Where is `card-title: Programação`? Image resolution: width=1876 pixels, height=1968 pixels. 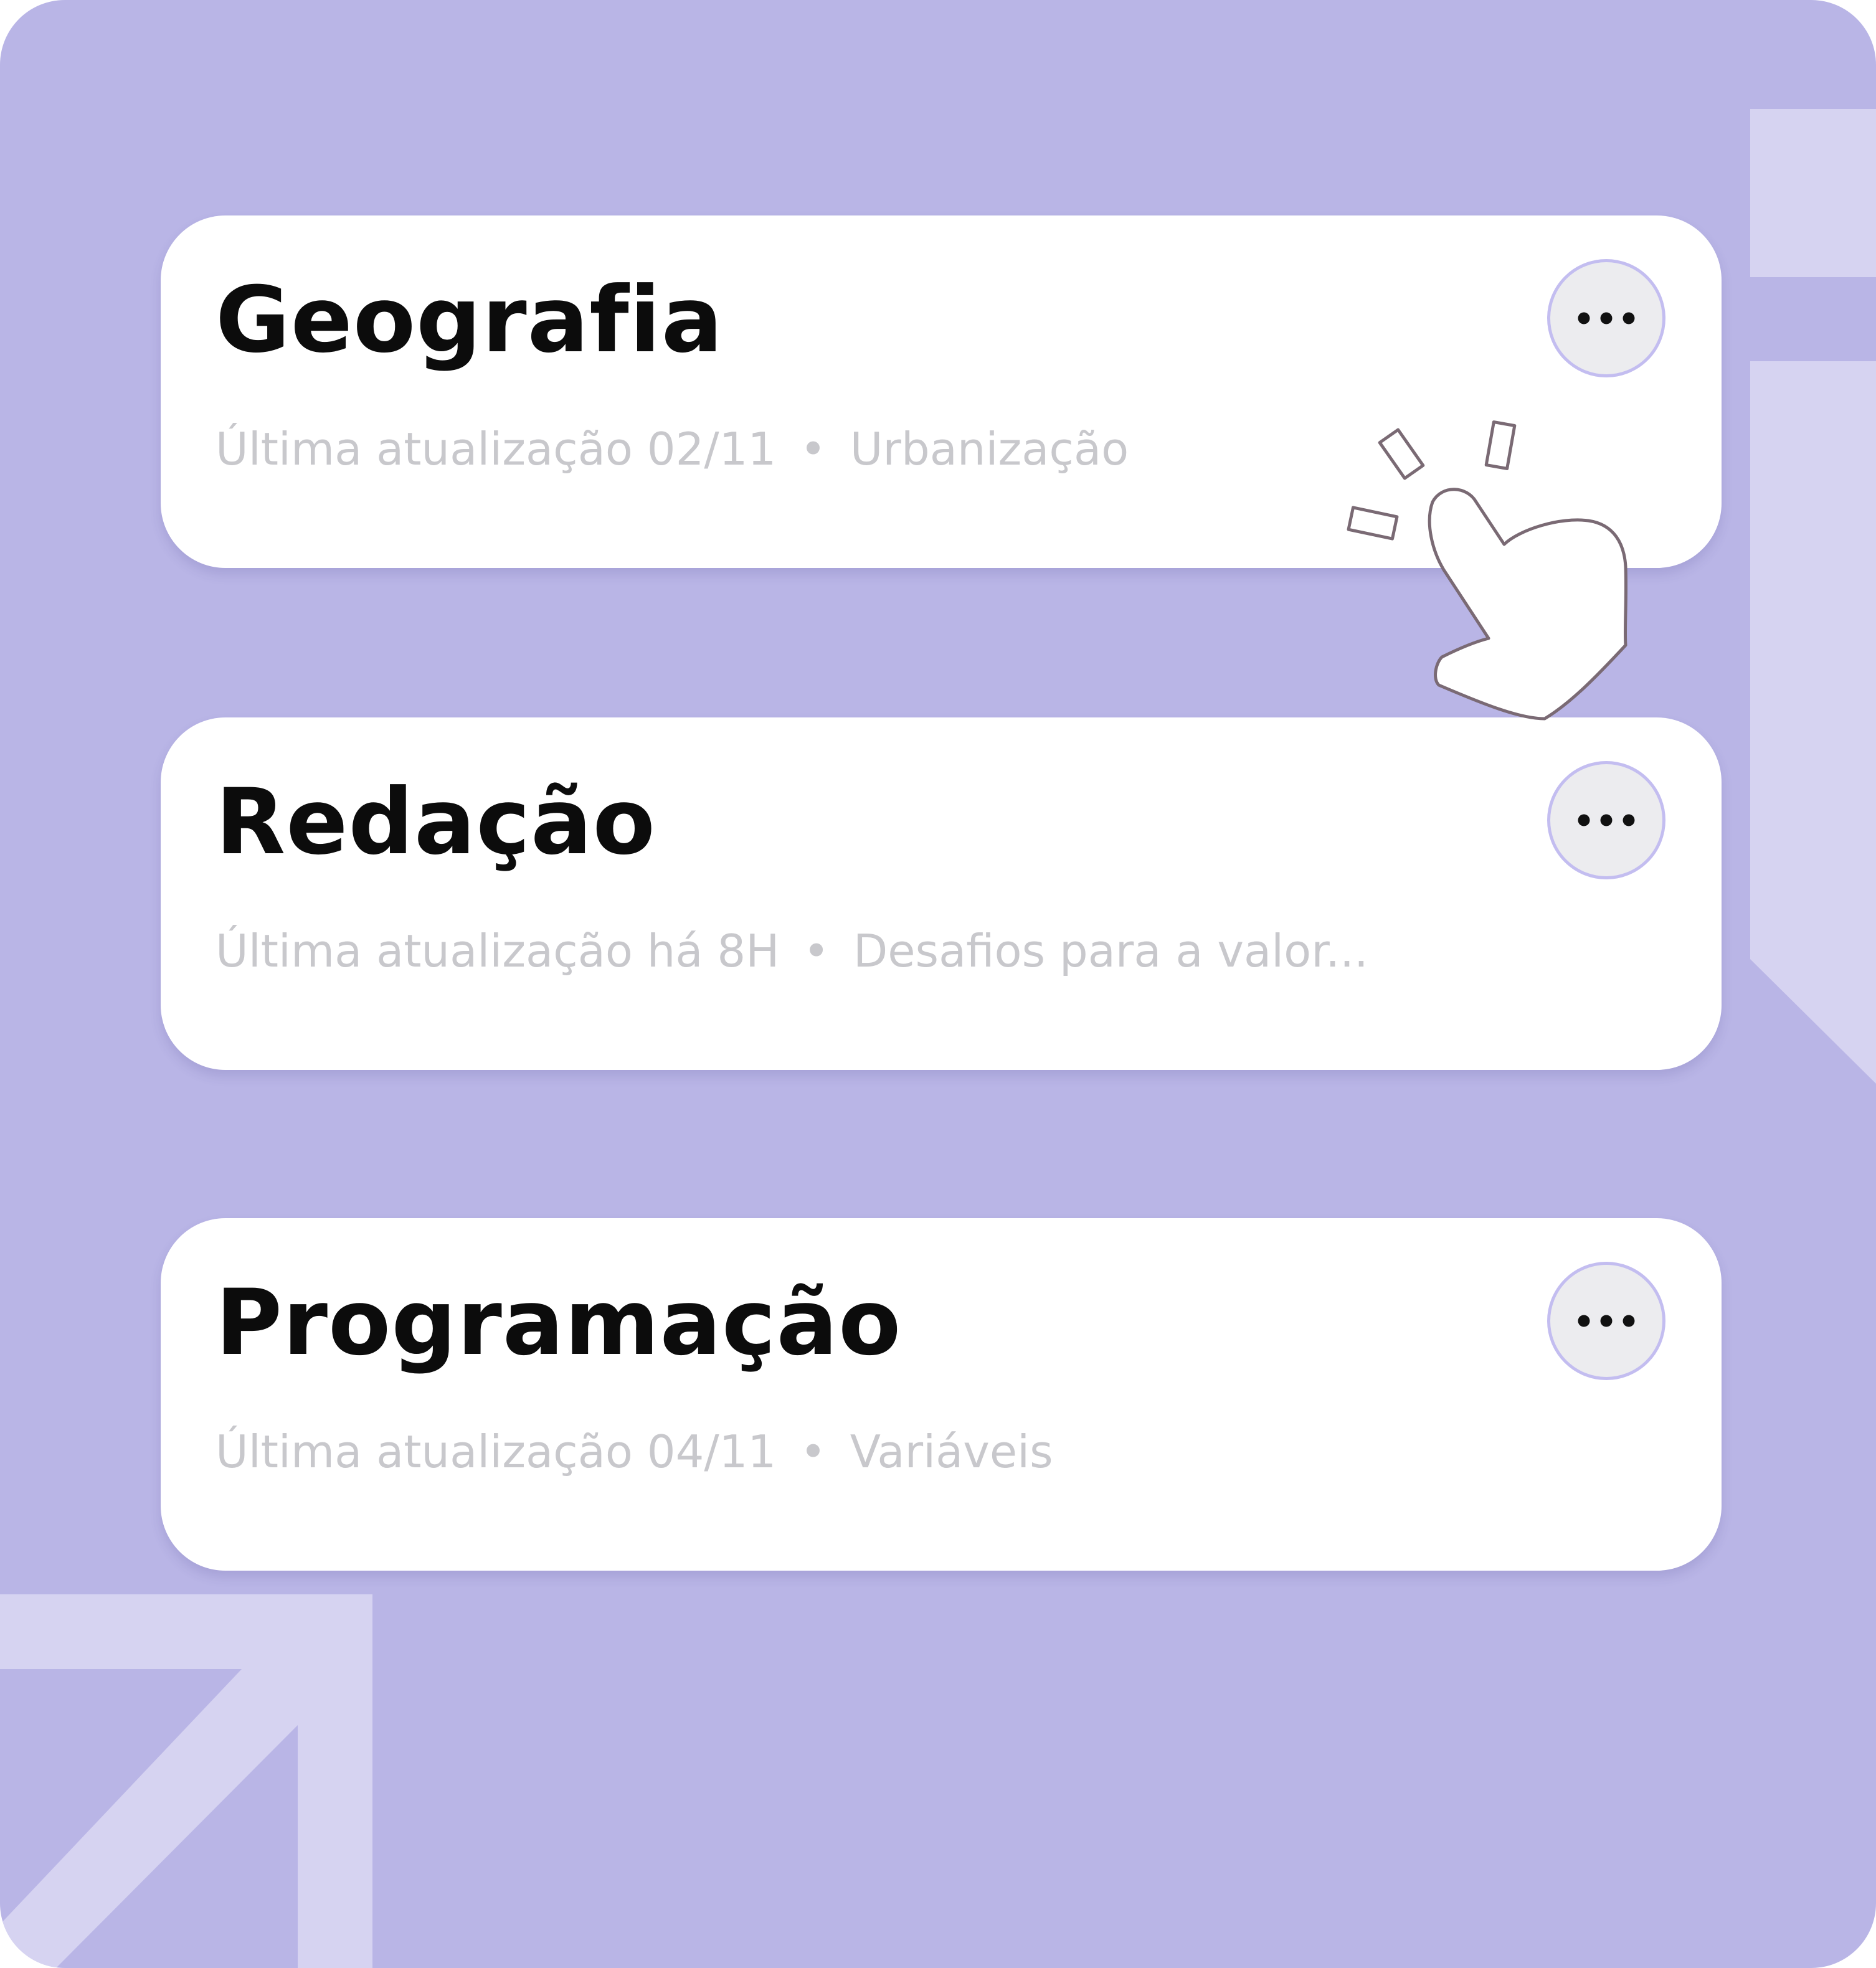 card-title: Programação is located at coordinates (559, 1323).